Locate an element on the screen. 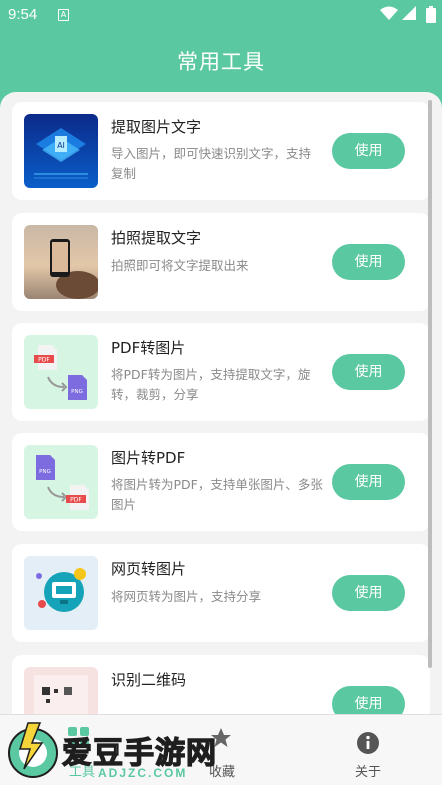  tool-card-ocr-image: AI 提取图片文字 导入图片，即可快速识别文字，支持复制 使用 is located at coordinates (221, 151).